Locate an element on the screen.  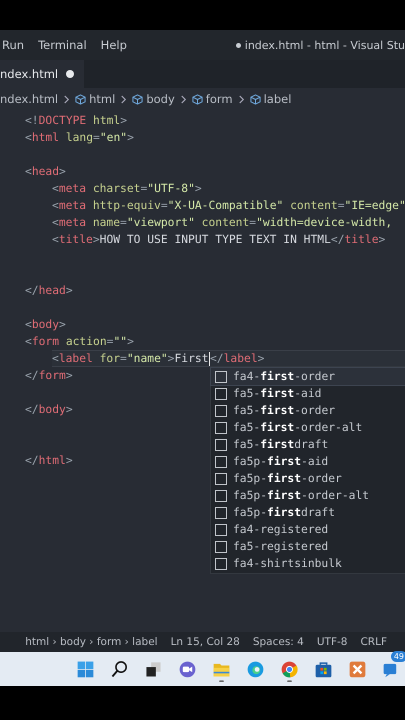
status-item: html › body › form › label is located at coordinates (91, 642).